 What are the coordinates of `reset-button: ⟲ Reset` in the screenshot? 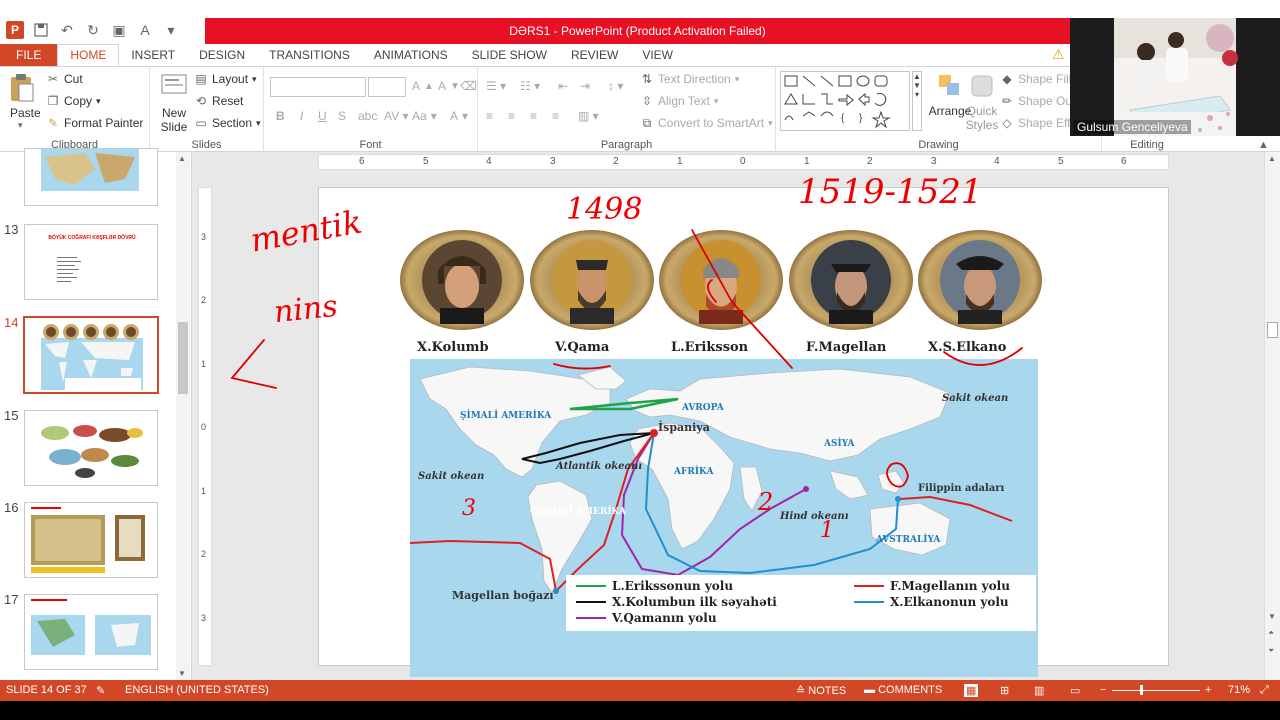 It's located at (218, 101).